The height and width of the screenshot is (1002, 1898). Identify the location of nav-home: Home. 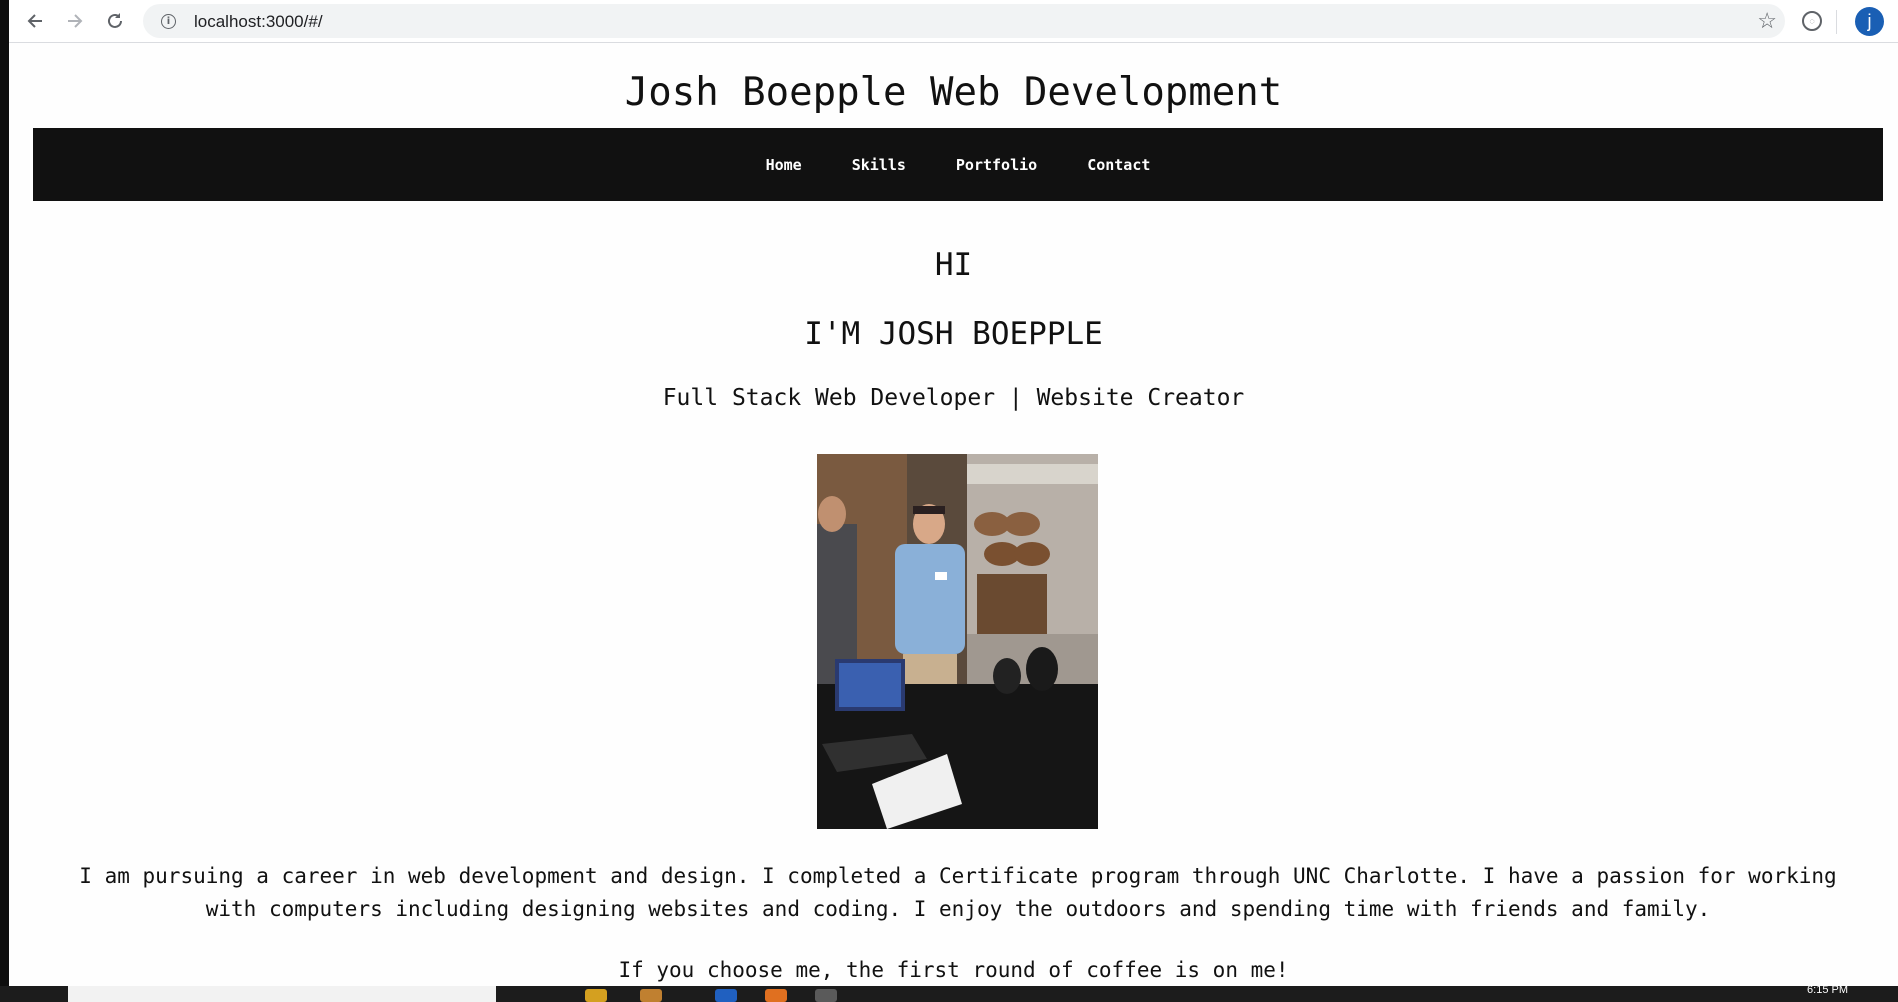
(784, 165).